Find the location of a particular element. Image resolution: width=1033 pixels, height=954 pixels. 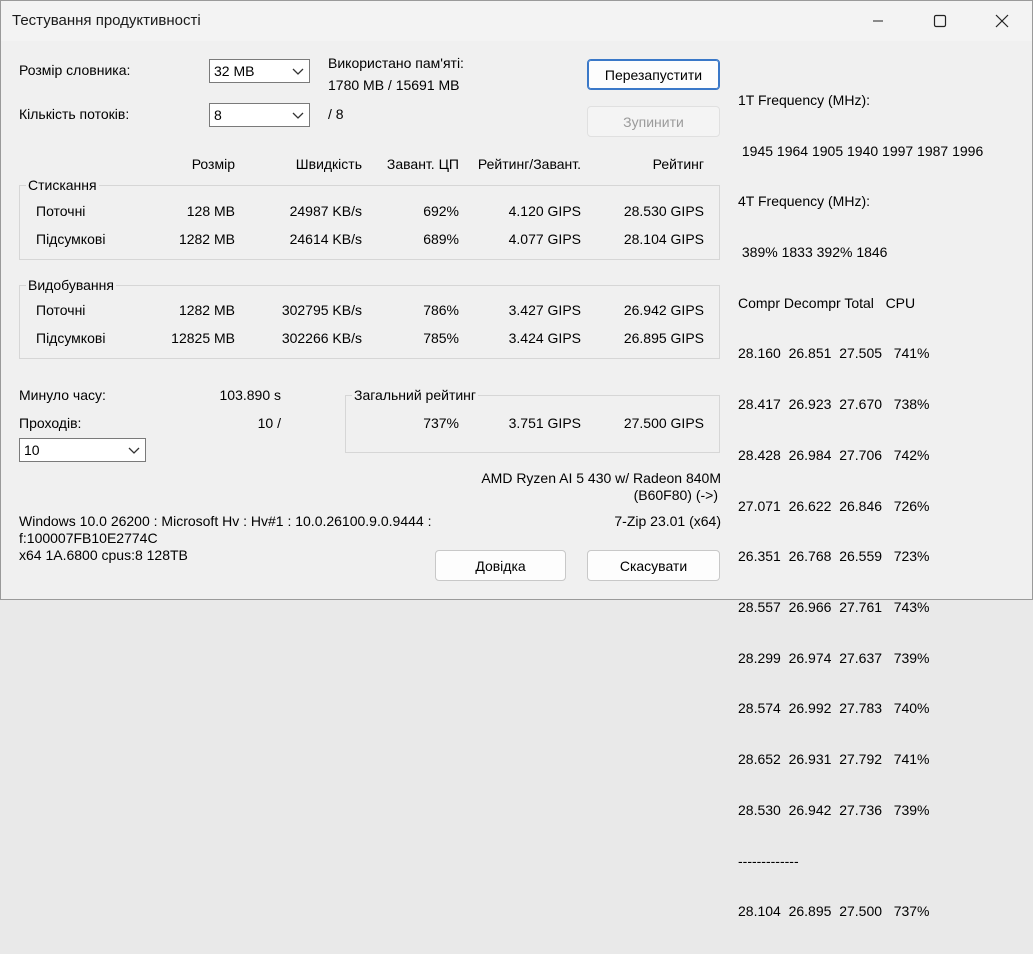

cancel-button: Скасувати is located at coordinates (653, 565).